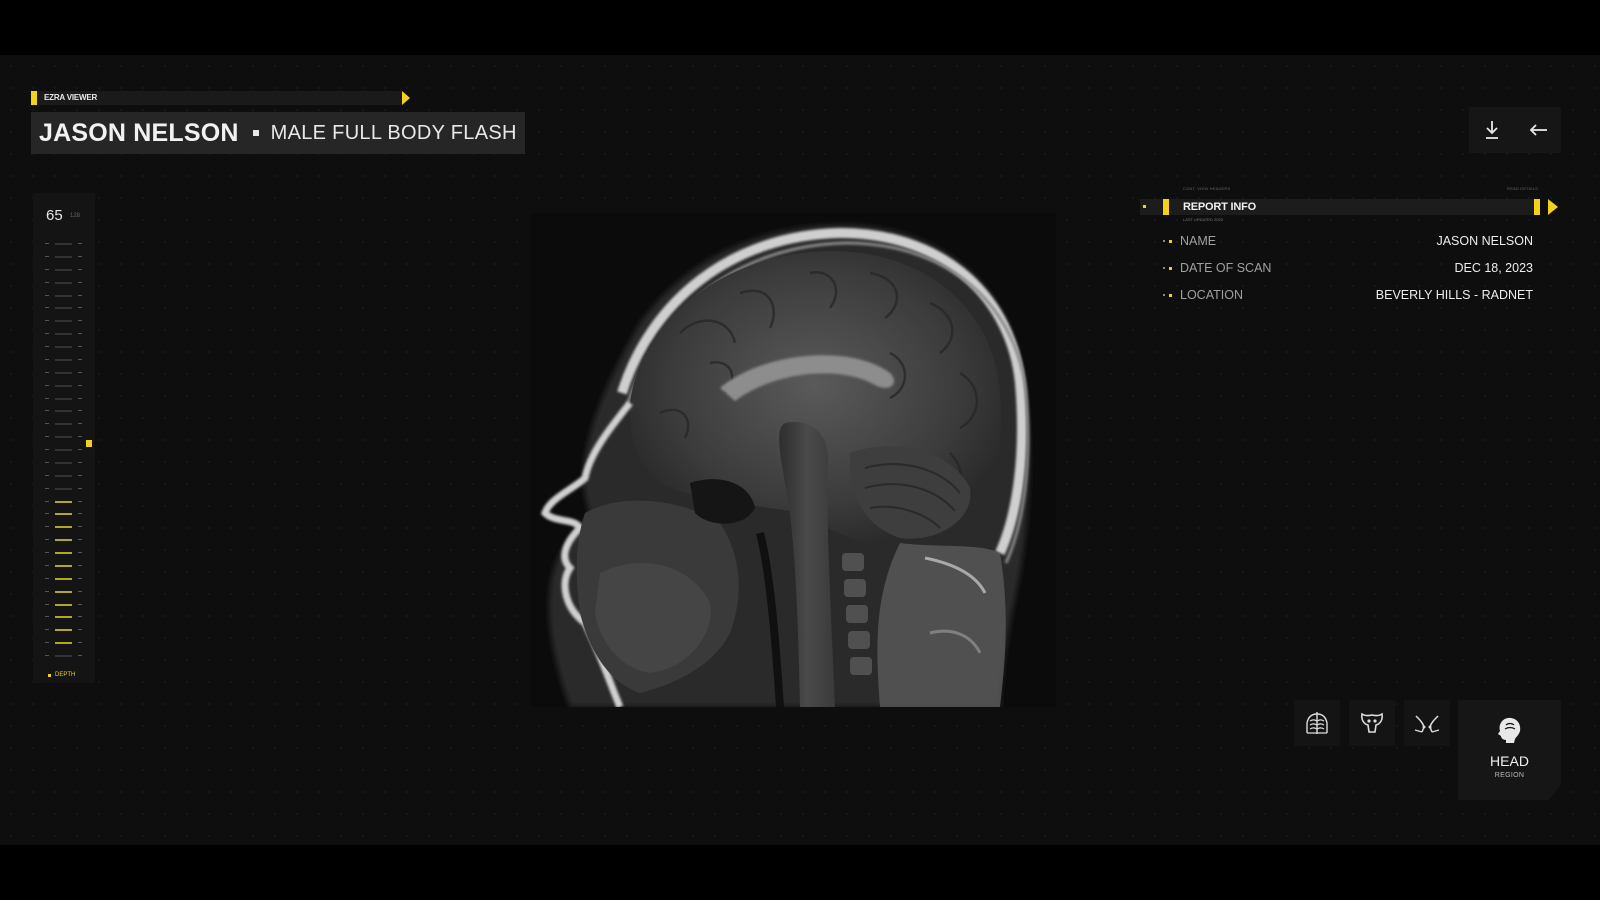 This screenshot has height=900, width=1600. What do you see at coordinates (1493, 268) in the screenshot?
I see `report-value-date: DEC 18, 2023` at bounding box center [1493, 268].